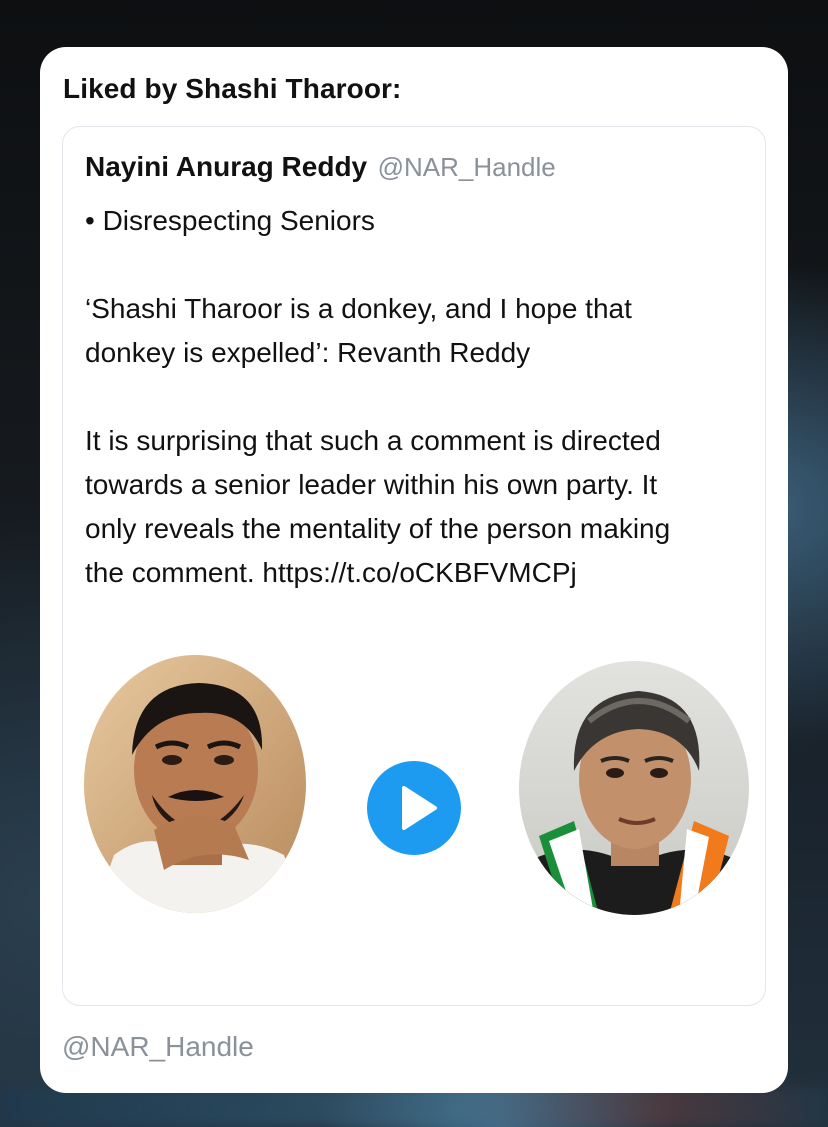  What do you see at coordinates (230, 220) in the screenshot?
I see `tweet-line: • Disrespecting Seniors` at bounding box center [230, 220].